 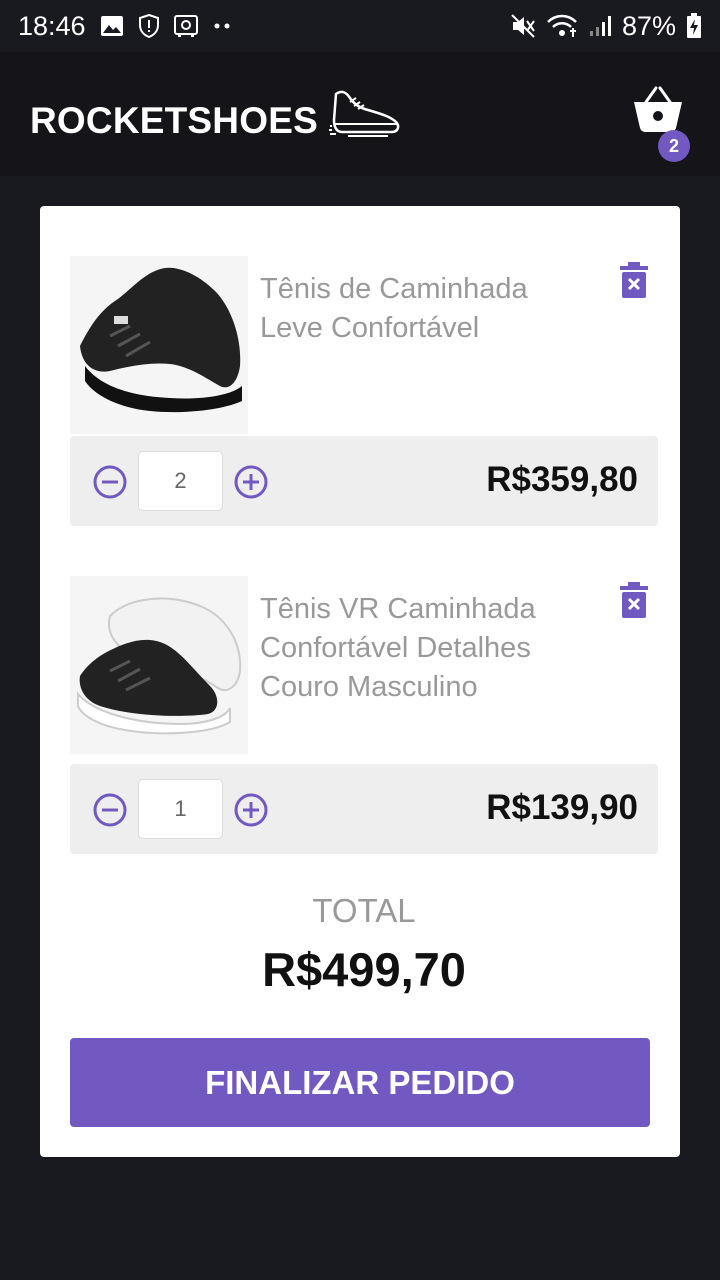 What do you see at coordinates (394, 308) in the screenshot?
I see `product-title: Tênis de Caminhada Leve Confortável` at bounding box center [394, 308].